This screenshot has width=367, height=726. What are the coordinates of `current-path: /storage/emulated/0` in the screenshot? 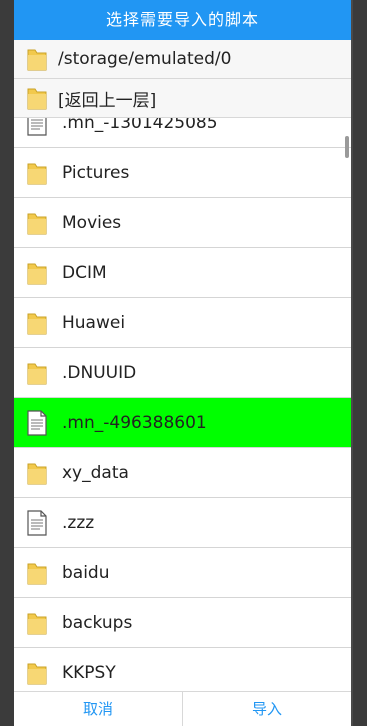 It's located at (145, 59).